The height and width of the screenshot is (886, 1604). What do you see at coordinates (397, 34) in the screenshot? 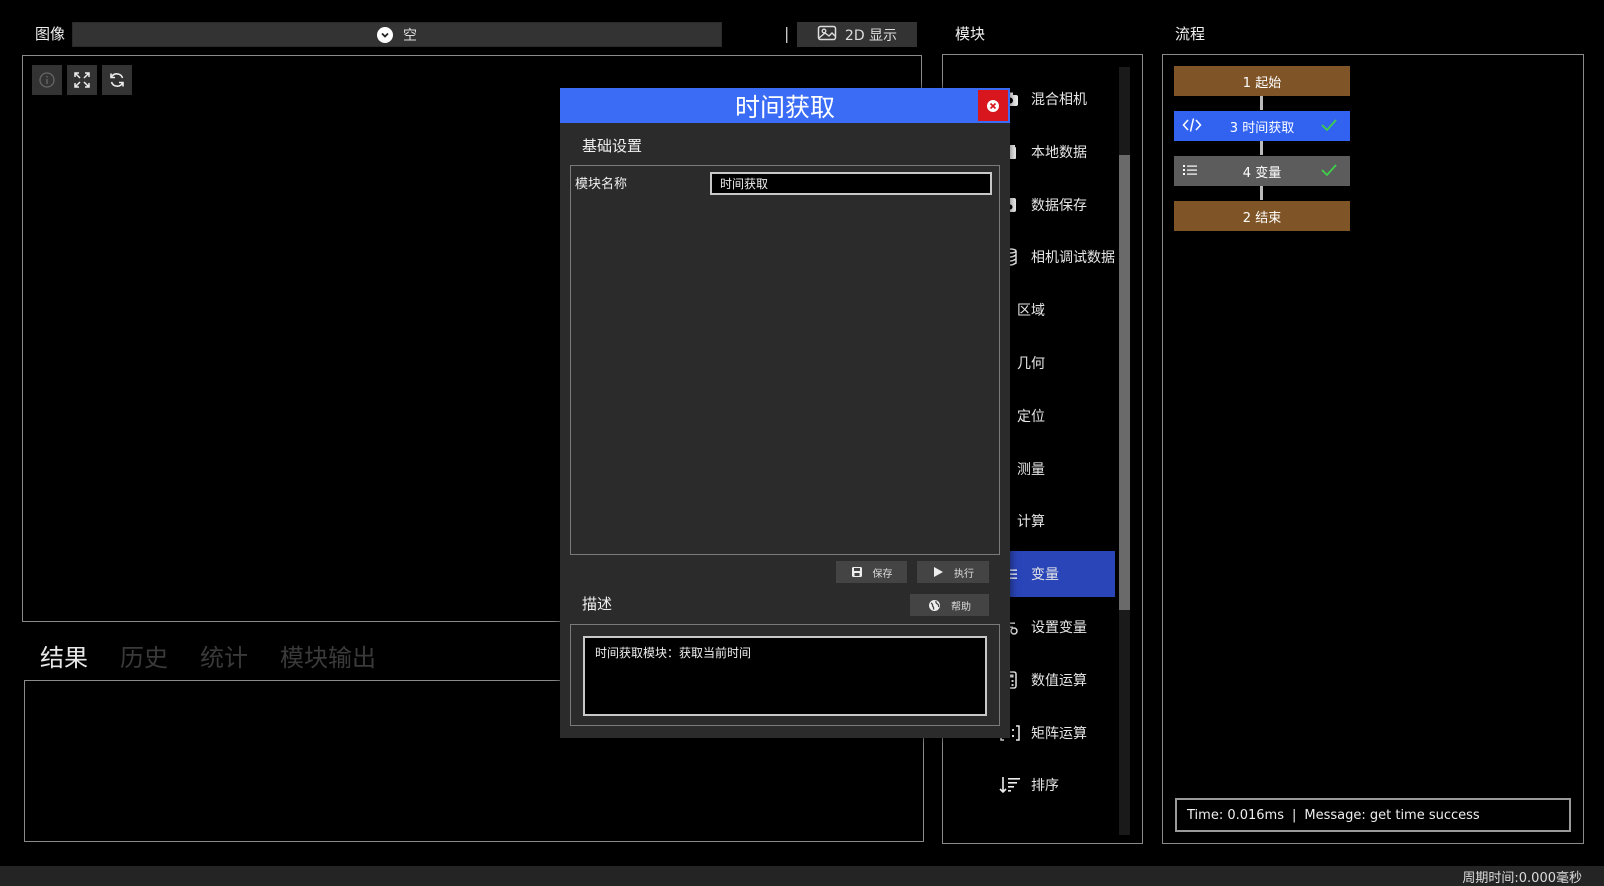
I see `image-source-dropdown: 空` at bounding box center [397, 34].